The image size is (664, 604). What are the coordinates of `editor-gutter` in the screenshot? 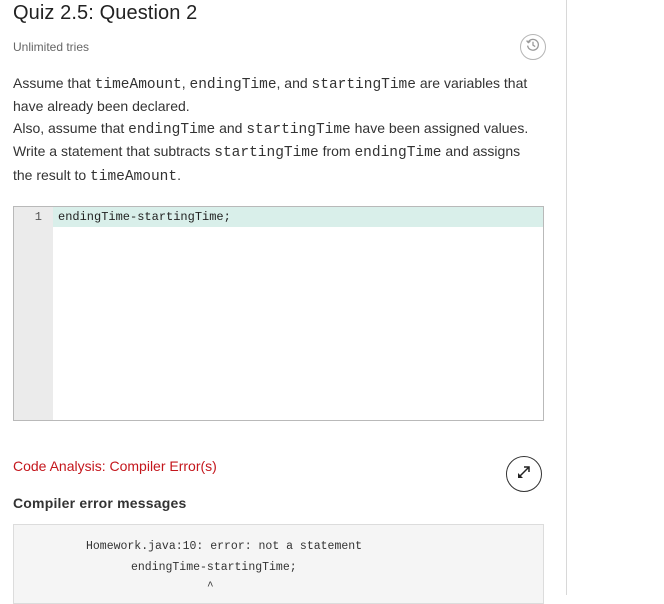 It's located at (33, 313).